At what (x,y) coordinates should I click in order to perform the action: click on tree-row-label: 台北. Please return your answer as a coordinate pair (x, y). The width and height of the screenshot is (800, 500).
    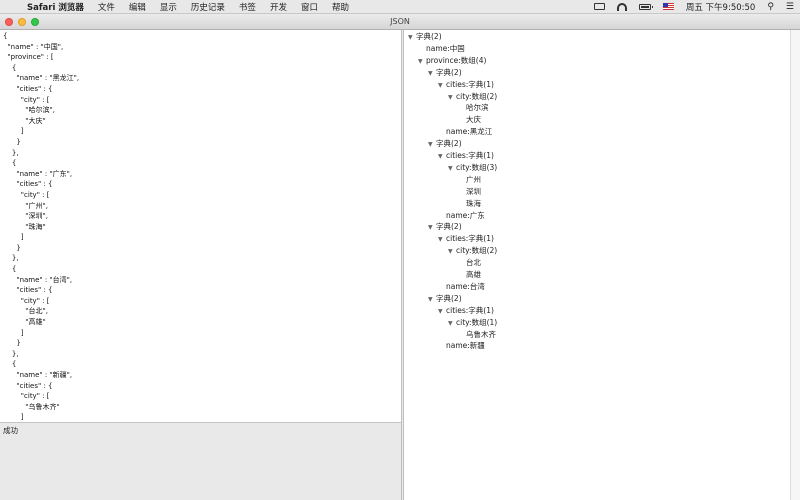
    Looking at the image, I should click on (473, 263).